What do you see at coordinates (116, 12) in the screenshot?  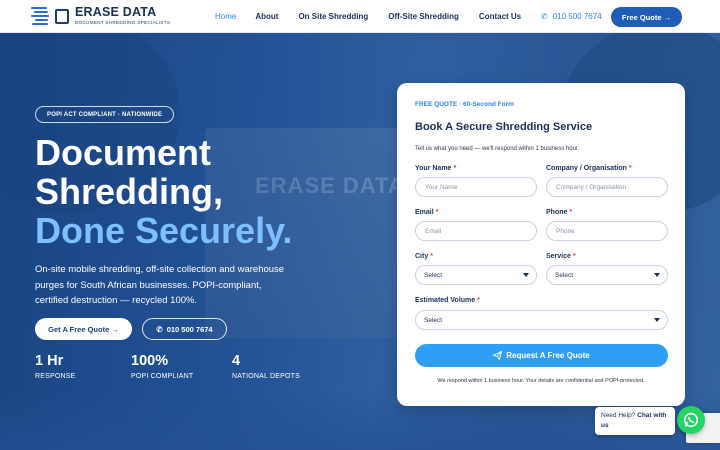 I see `logo-title: ERASE DATA` at bounding box center [116, 12].